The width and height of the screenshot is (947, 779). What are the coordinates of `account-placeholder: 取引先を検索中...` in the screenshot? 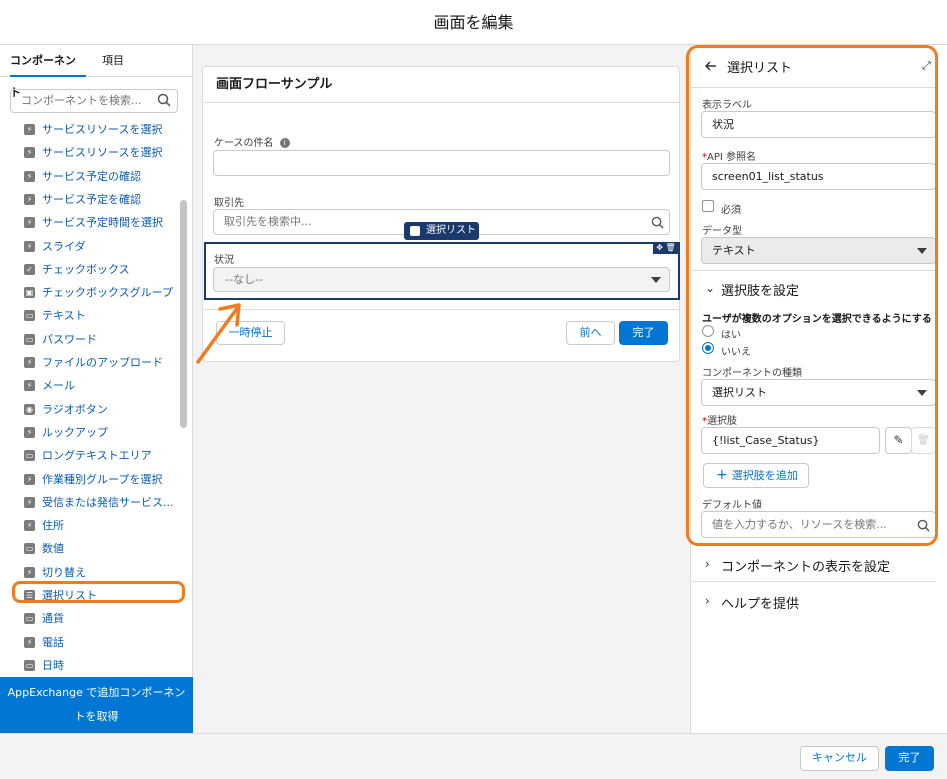 It's located at (268, 221).